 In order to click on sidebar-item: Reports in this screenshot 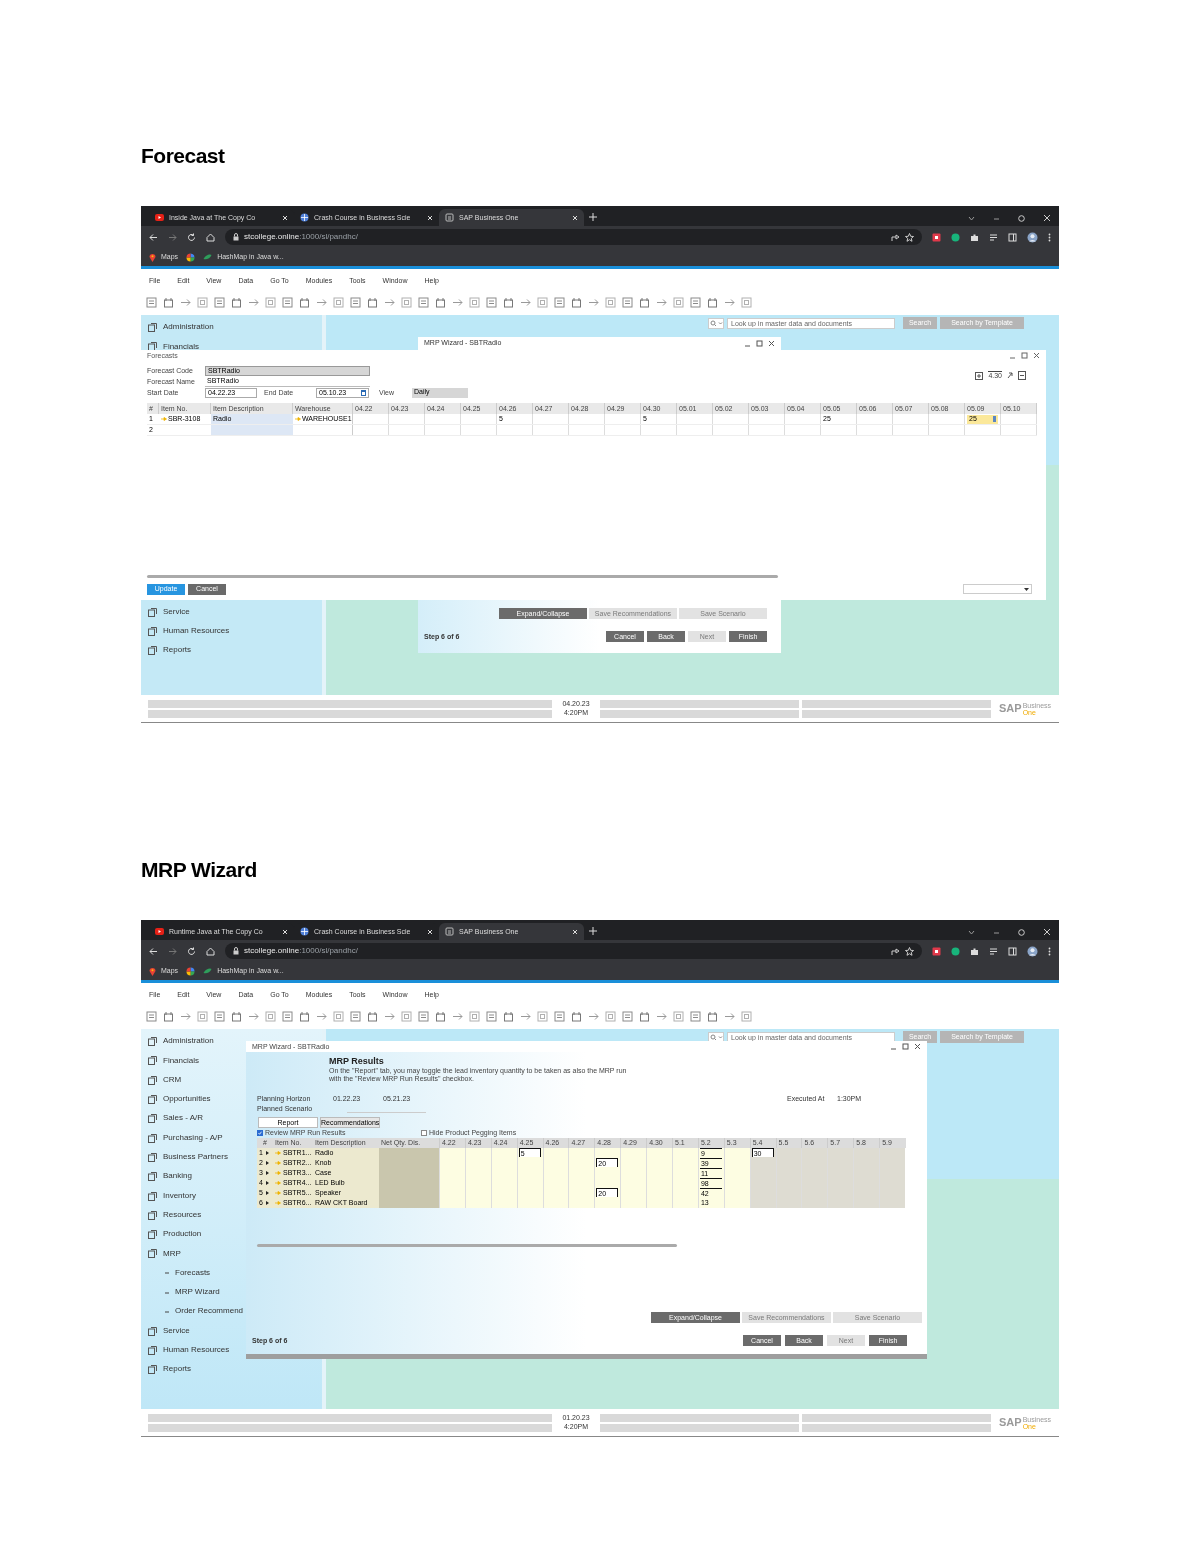, I will do `click(169, 1370)`.